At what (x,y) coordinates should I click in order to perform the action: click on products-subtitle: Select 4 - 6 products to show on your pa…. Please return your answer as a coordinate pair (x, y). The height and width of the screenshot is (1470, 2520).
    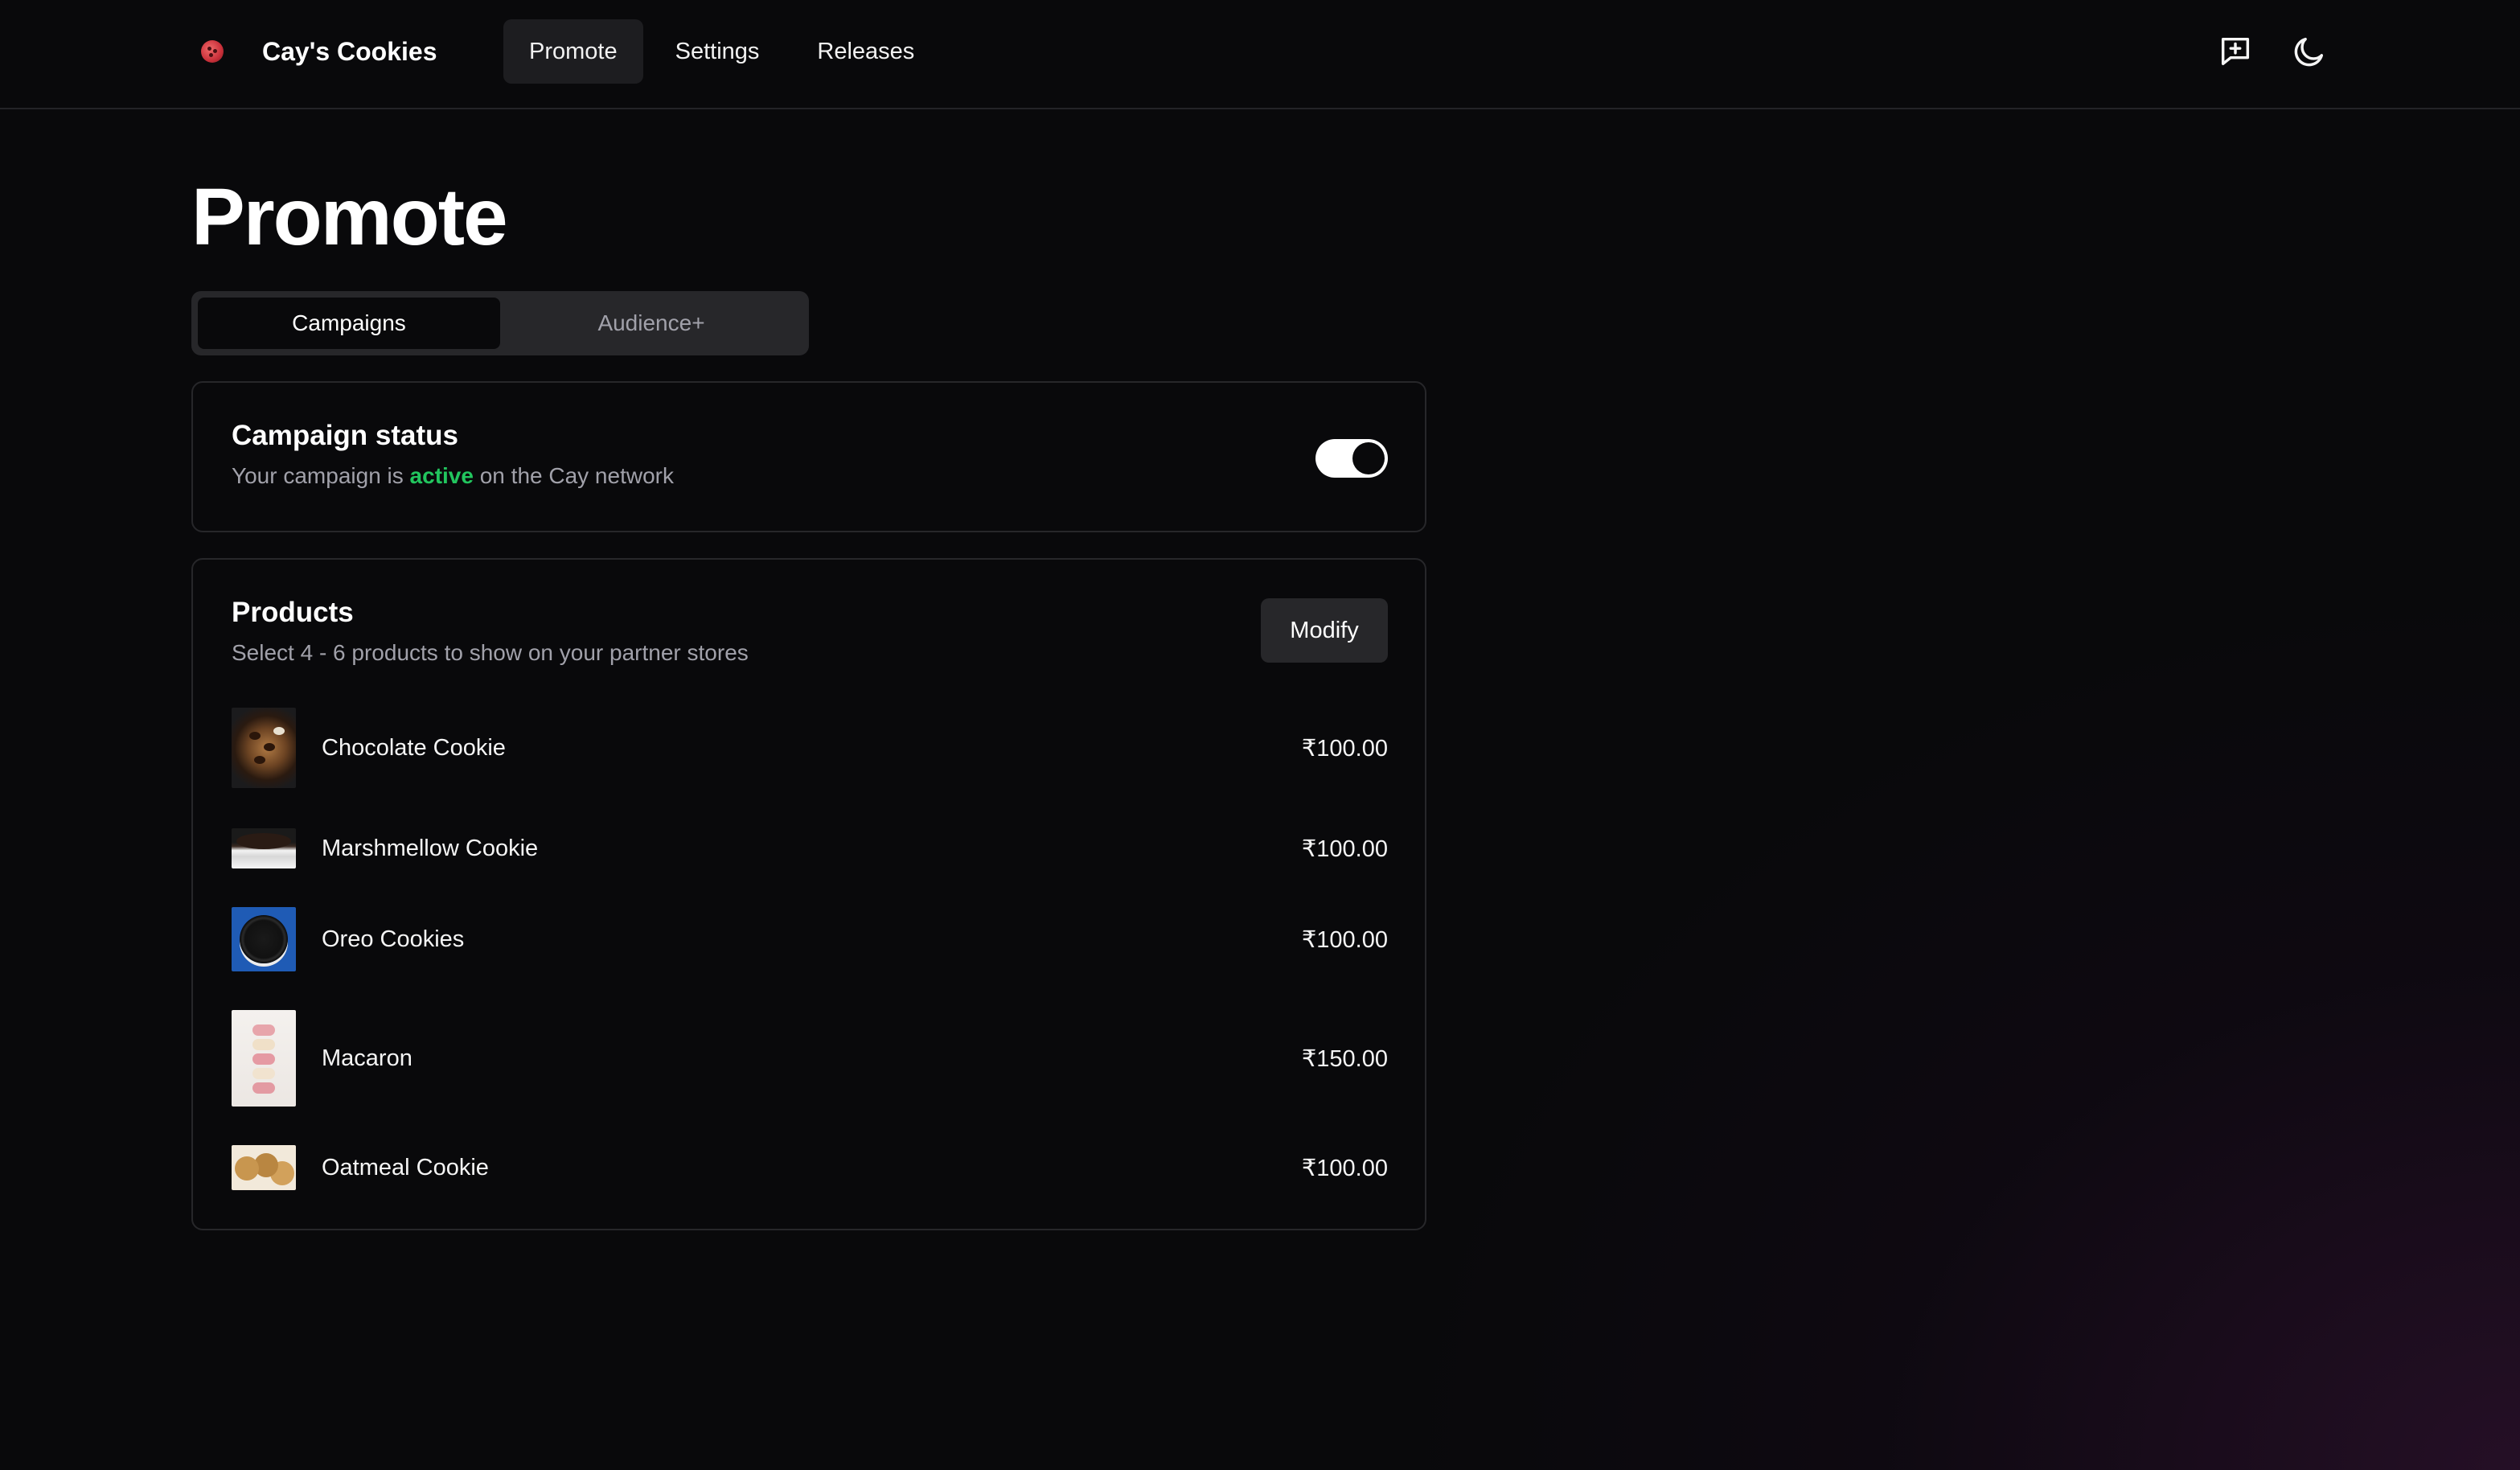
    Looking at the image, I should click on (490, 652).